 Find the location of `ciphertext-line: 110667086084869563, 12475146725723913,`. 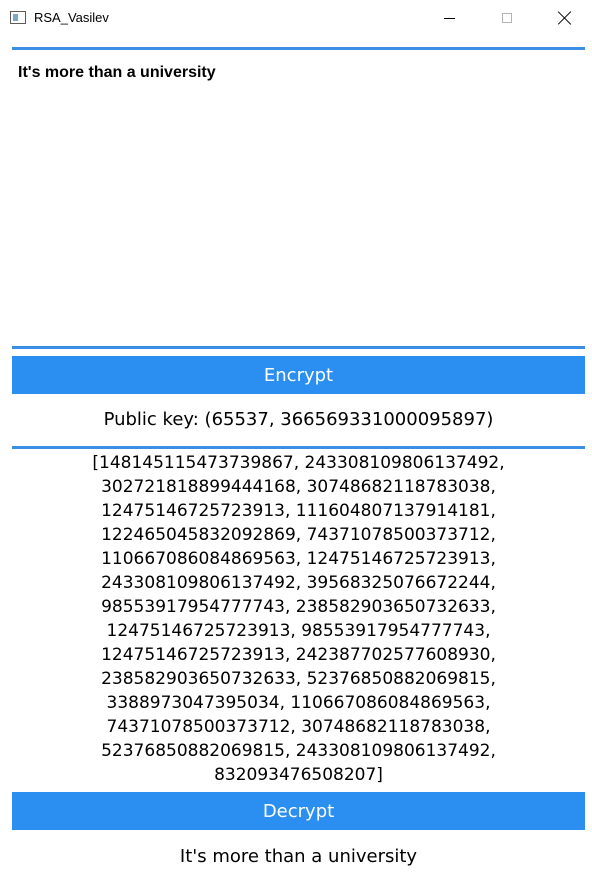

ciphertext-line: 110667086084869563, 12475146725723913, is located at coordinates (298, 559).